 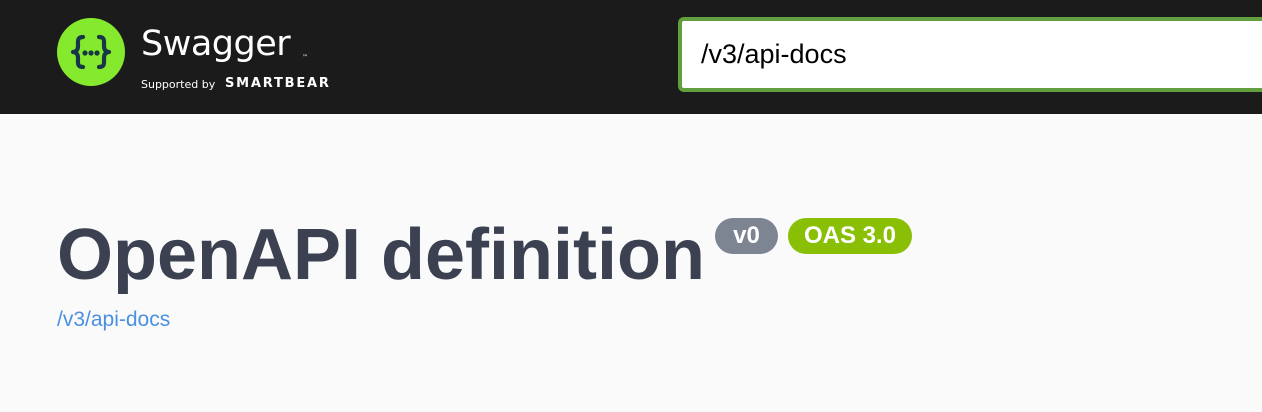 I want to click on brand-supported-by: Supported by, so click(x=178, y=84).